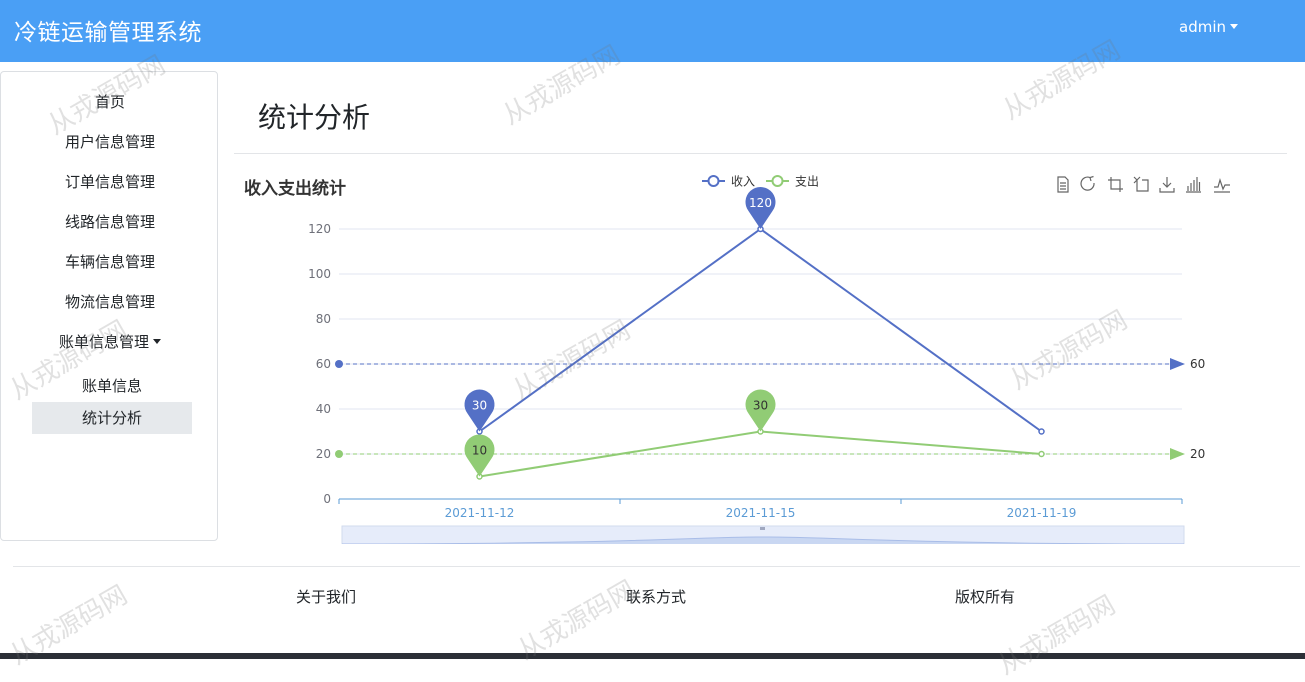  I want to click on average-line-label: 60, so click(1197, 364).